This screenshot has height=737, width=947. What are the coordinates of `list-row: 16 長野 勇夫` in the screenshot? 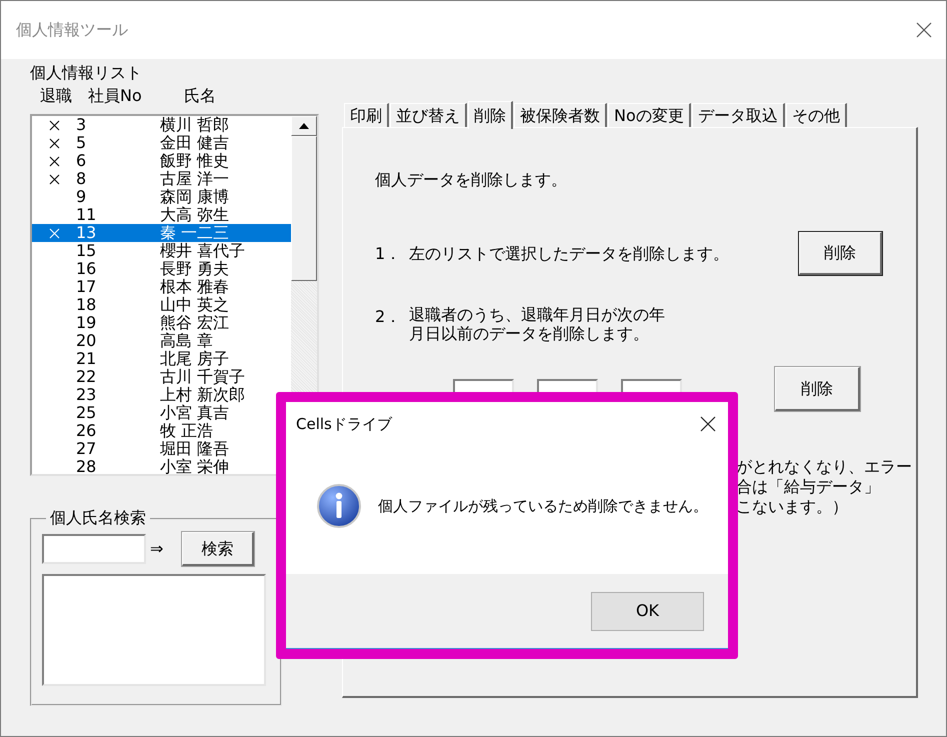 It's located at (161, 269).